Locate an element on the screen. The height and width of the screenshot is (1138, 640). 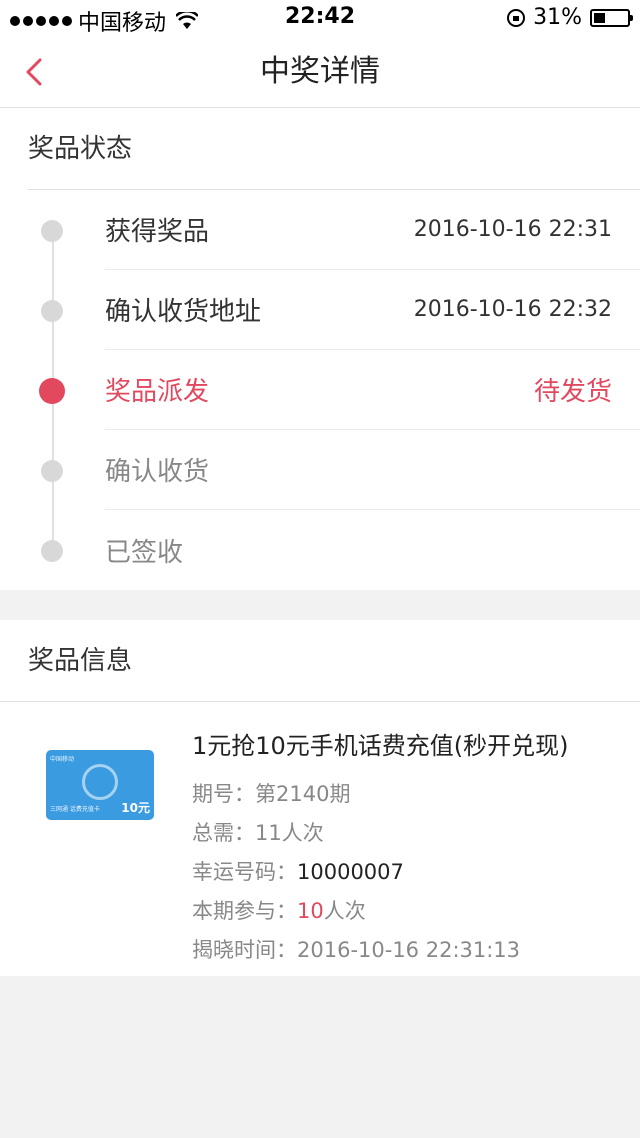
timeline-step: 已签收 is located at coordinates (340, 550).